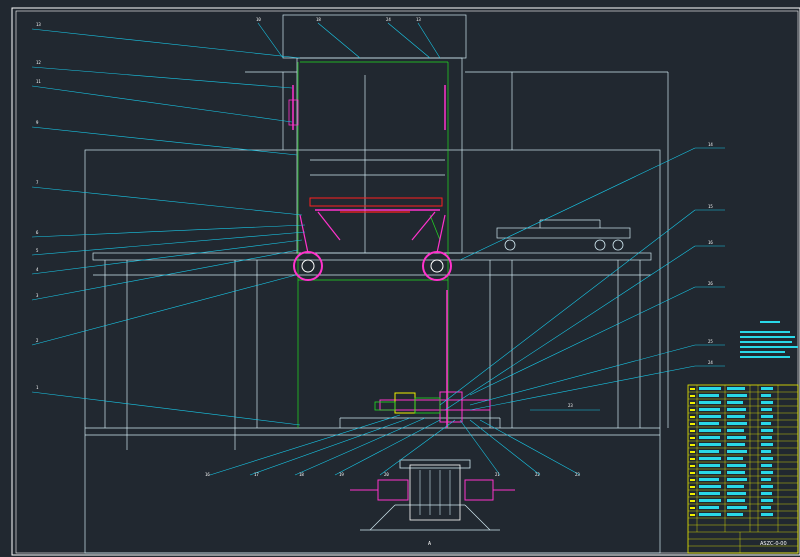 This screenshot has height=557, width=800. Describe the element at coordinates (537, 474) in the screenshot. I see `callout-label: 22` at that location.